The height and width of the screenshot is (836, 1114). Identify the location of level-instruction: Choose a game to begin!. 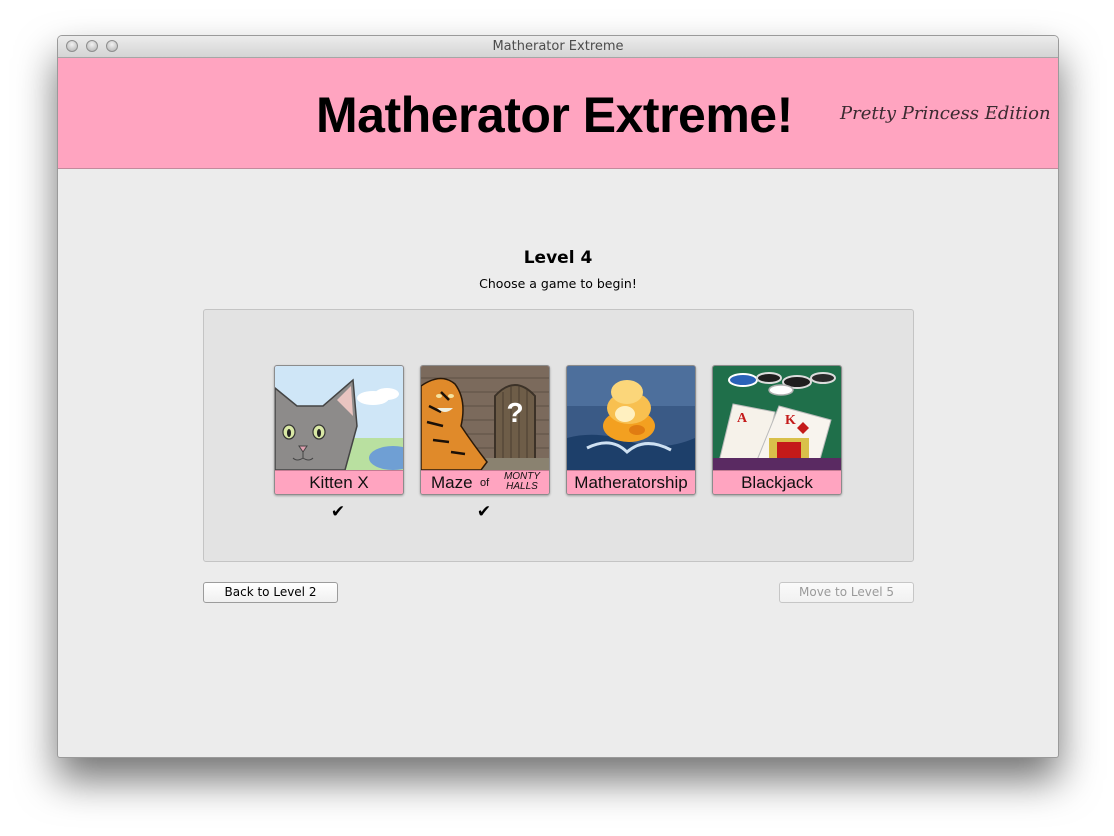
(558, 283).